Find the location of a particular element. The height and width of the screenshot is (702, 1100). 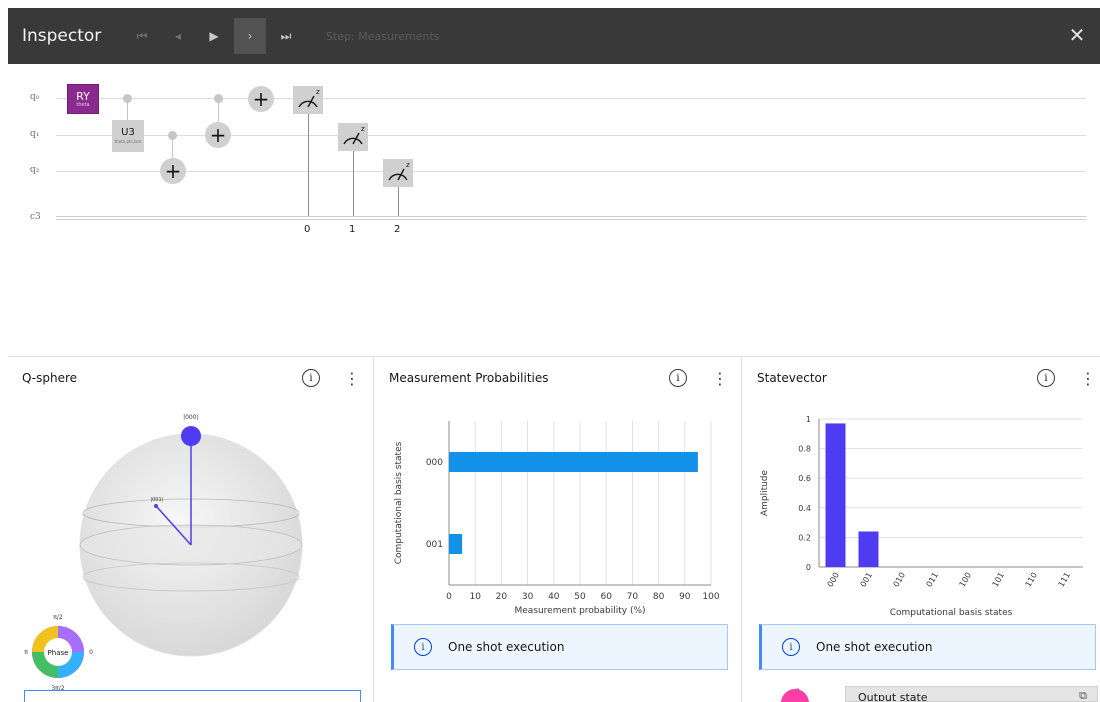

state-point is located at coordinates (156, 506).